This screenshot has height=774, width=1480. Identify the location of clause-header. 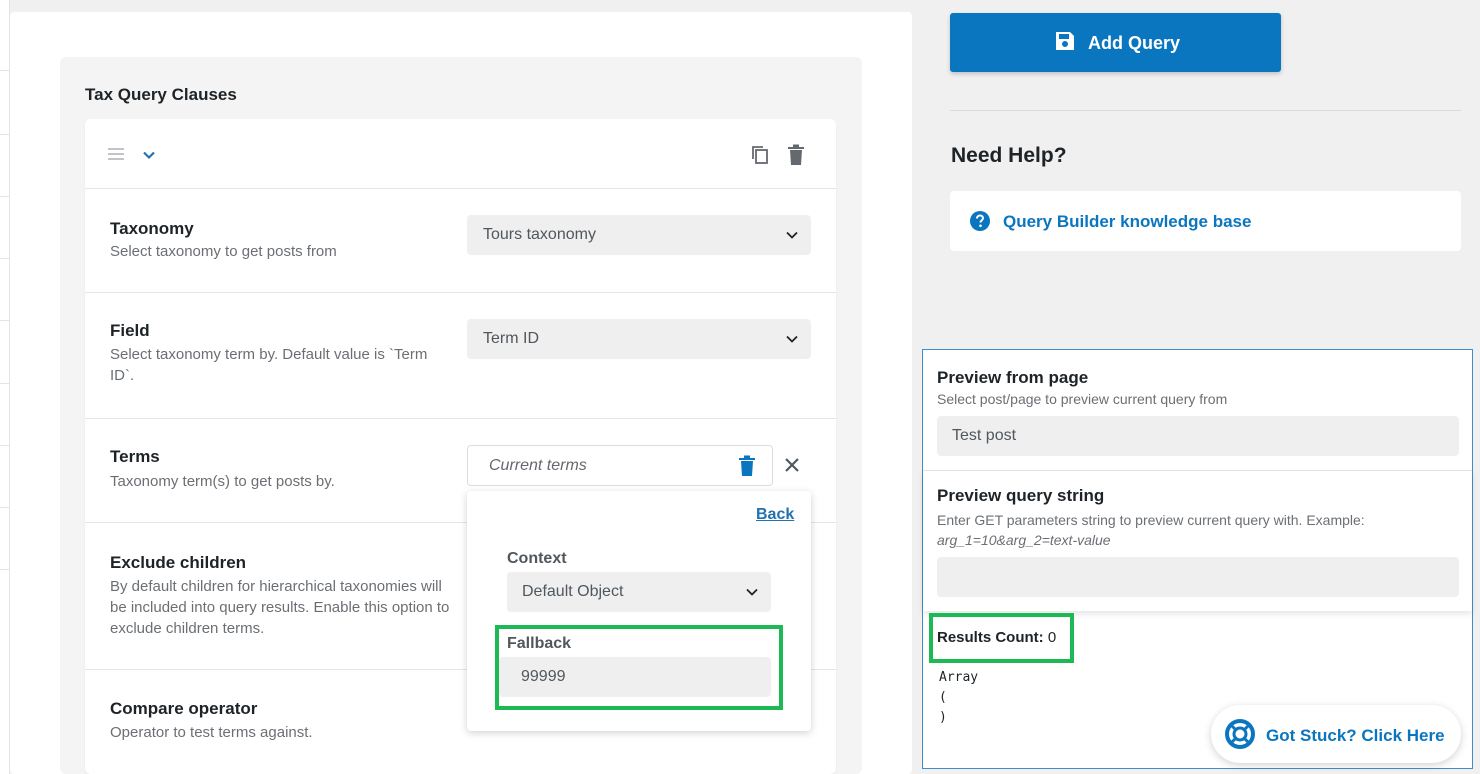
(460, 154).